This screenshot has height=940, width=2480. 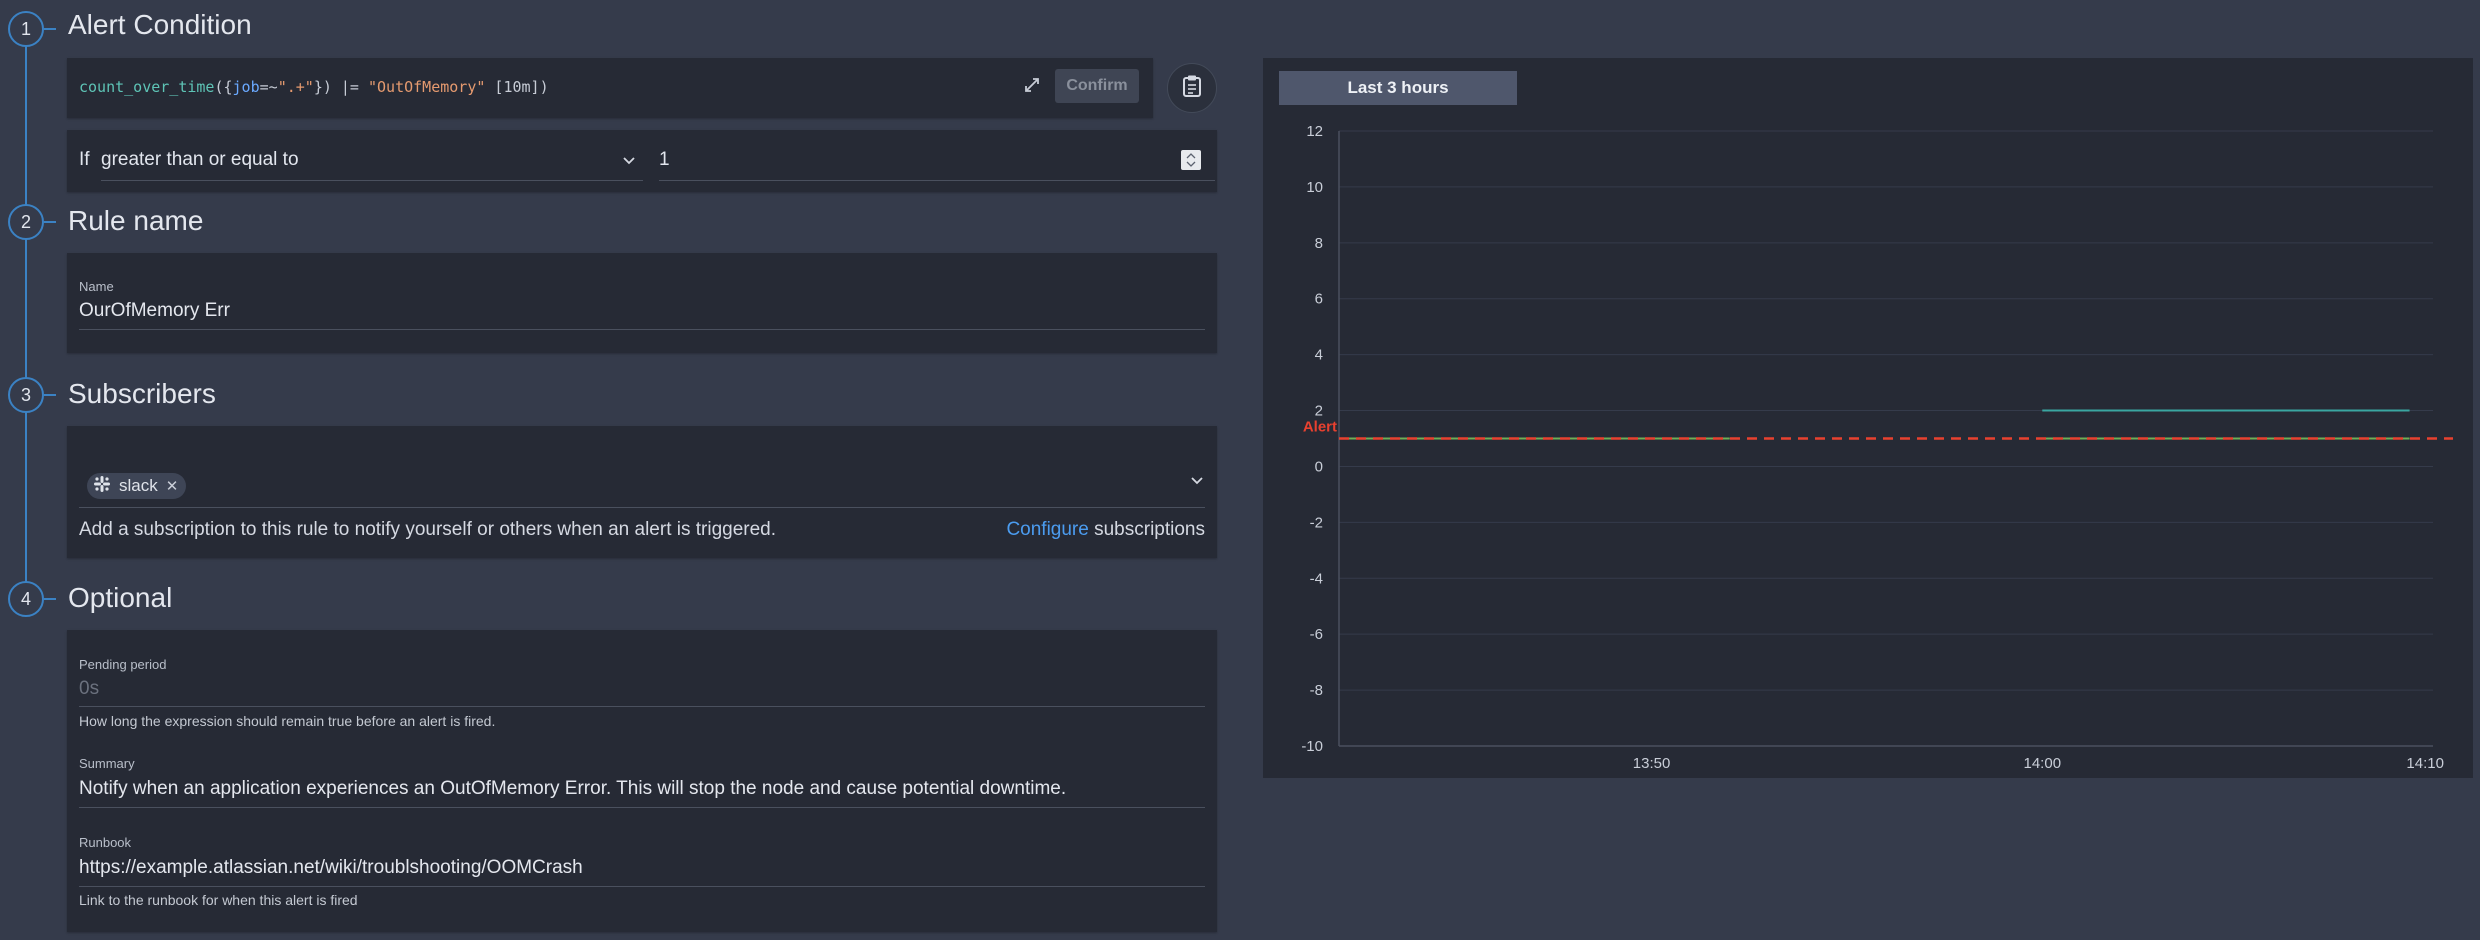 What do you see at coordinates (200, 159) in the screenshot?
I see `operator-value: greater than or equal to` at bounding box center [200, 159].